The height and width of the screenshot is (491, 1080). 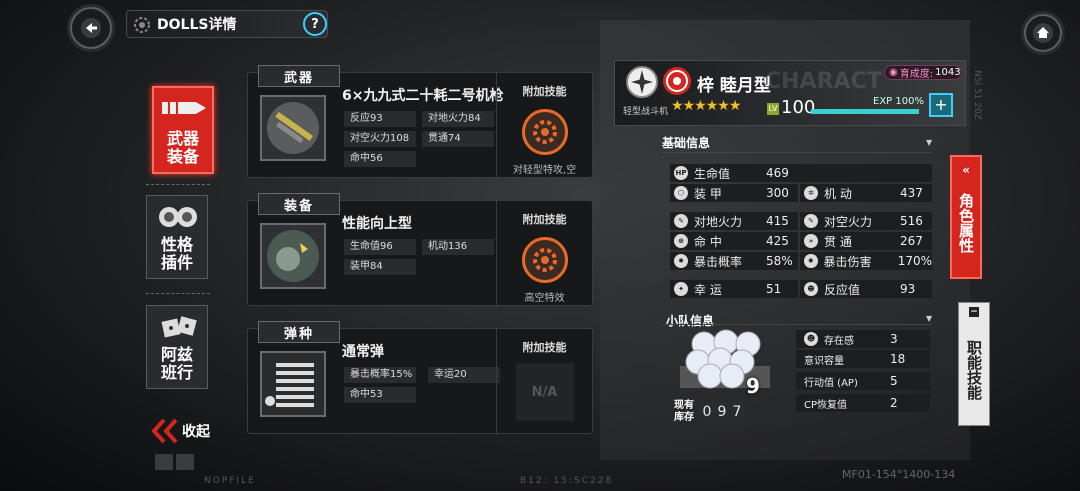 I want to click on stat-label: 反应值, so click(x=842, y=289).